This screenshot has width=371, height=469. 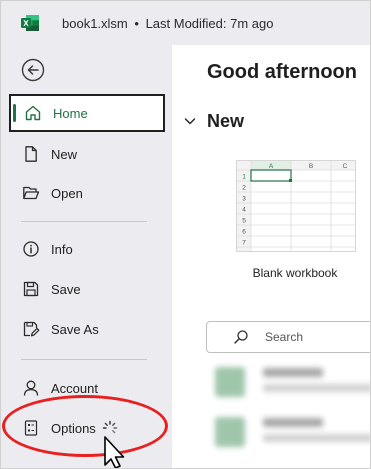 I want to click on loading-spinner-icon, so click(x=110, y=427).